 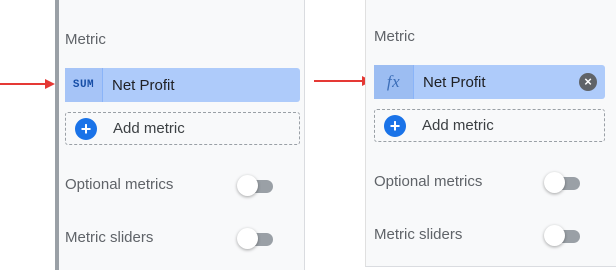 I want to click on close-circle-icon: ×, so click(x=588, y=82).